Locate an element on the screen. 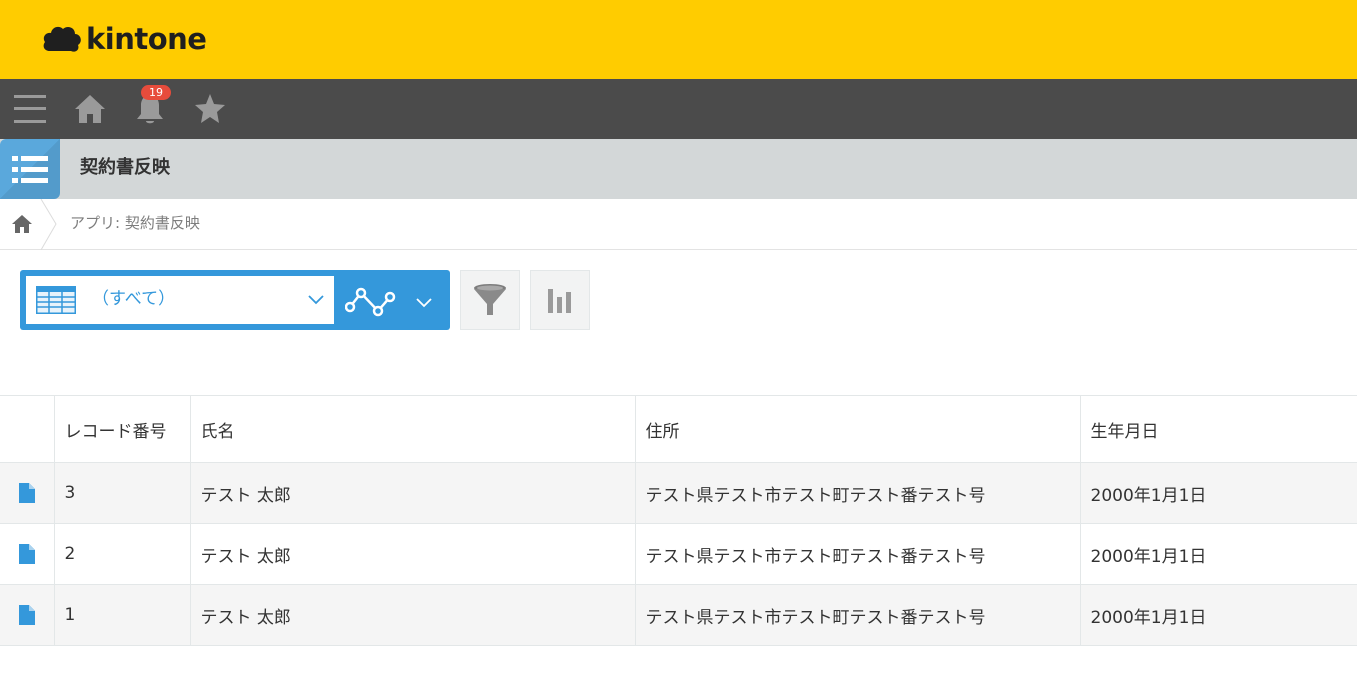  table-row: 2 テスト 太郎 テスト県テスト市テスト町テスト番テスト号 2000年1月1日 is located at coordinates (678, 554).